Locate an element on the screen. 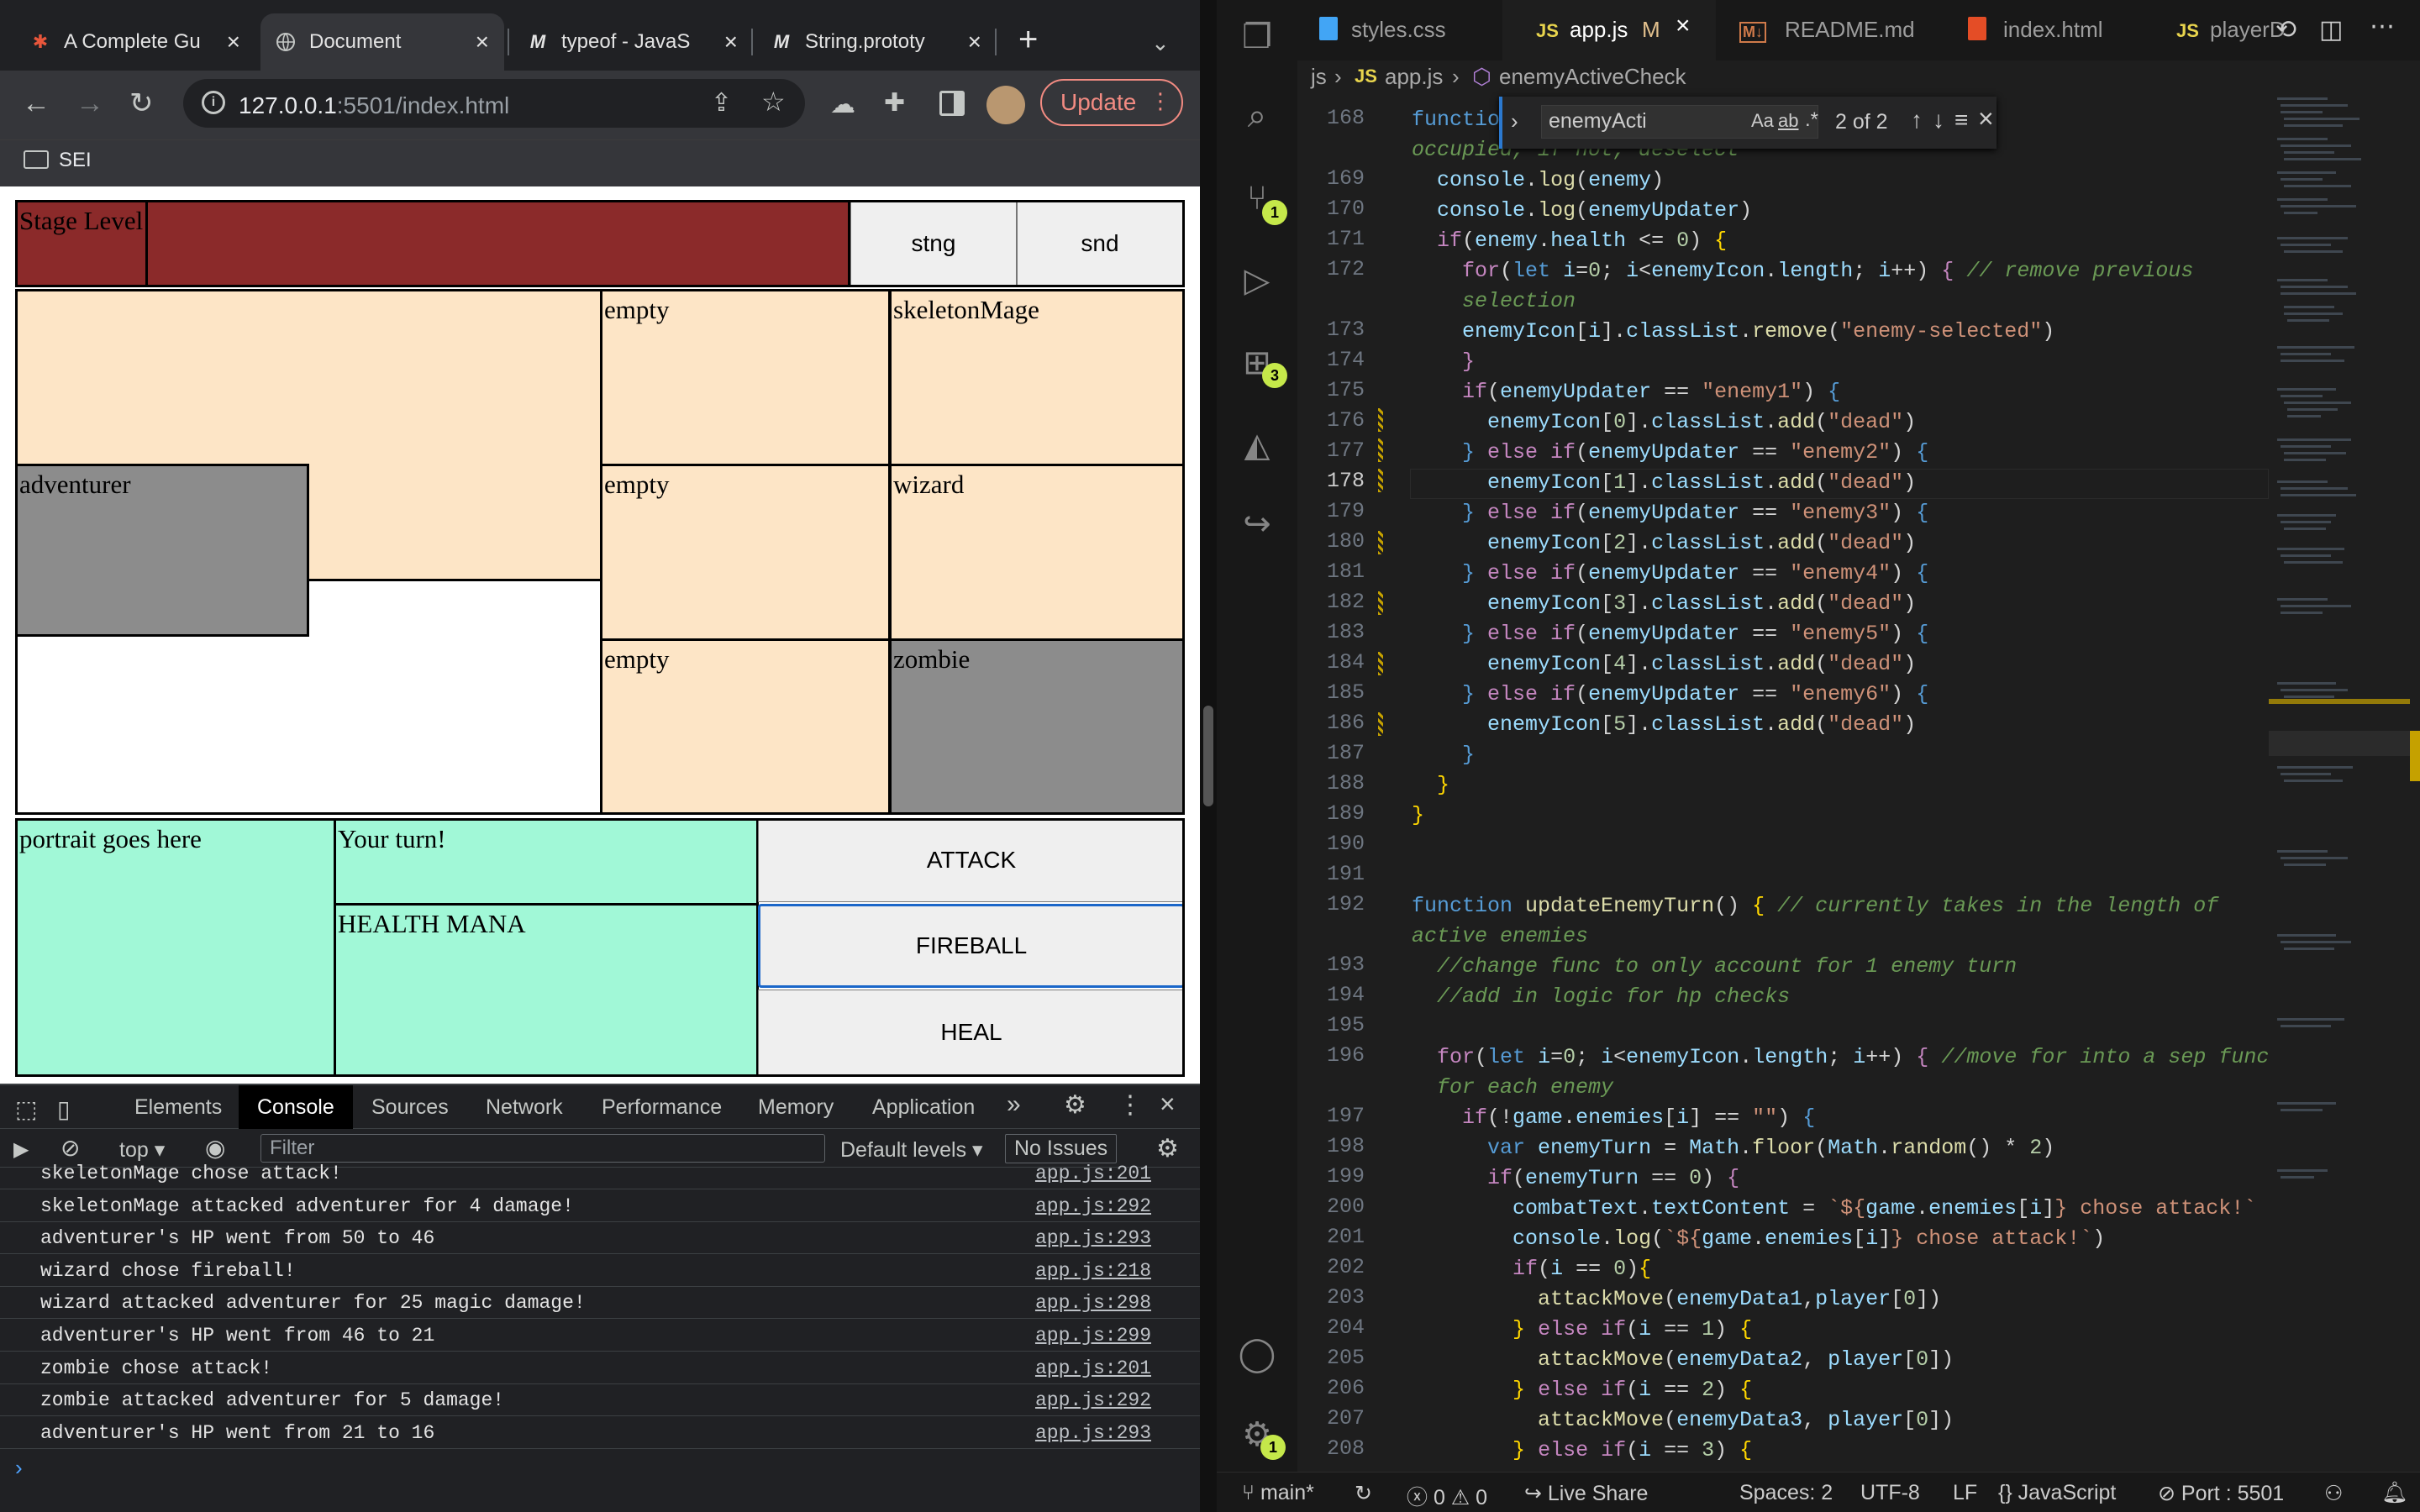 This screenshot has width=2420, height=1512. enemy-slot-4: wizard is located at coordinates (1037, 553).